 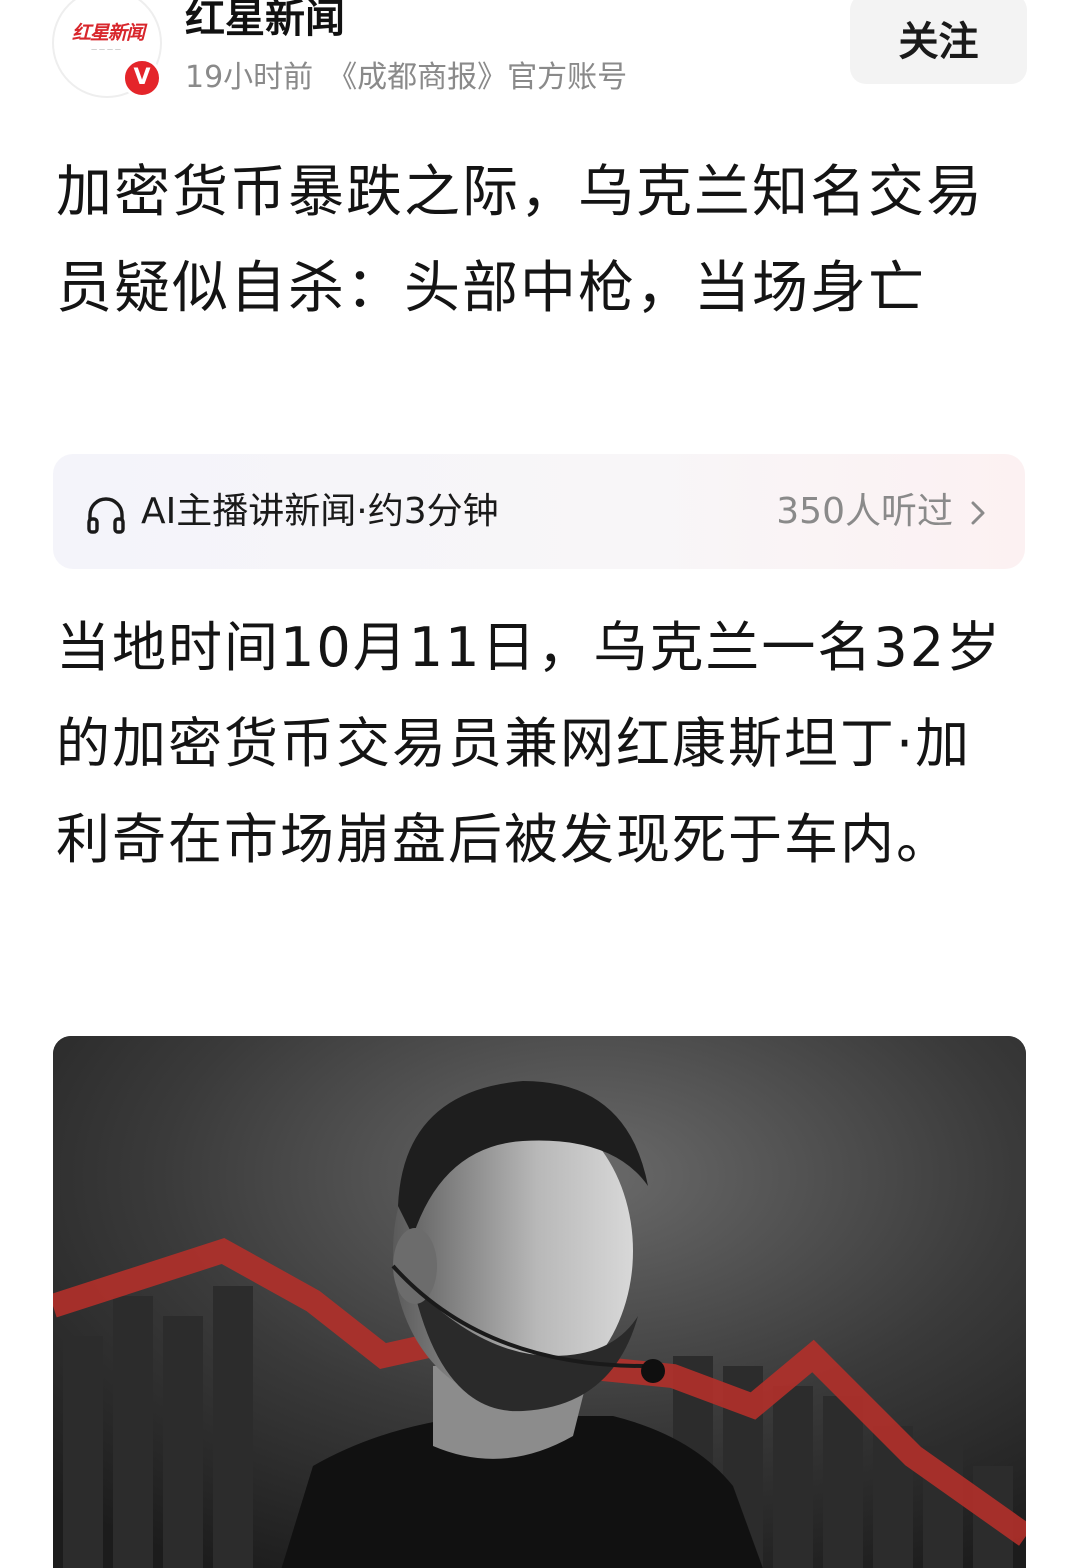 What do you see at coordinates (142, 78) in the screenshot?
I see `verified-badge-icon: V` at bounding box center [142, 78].